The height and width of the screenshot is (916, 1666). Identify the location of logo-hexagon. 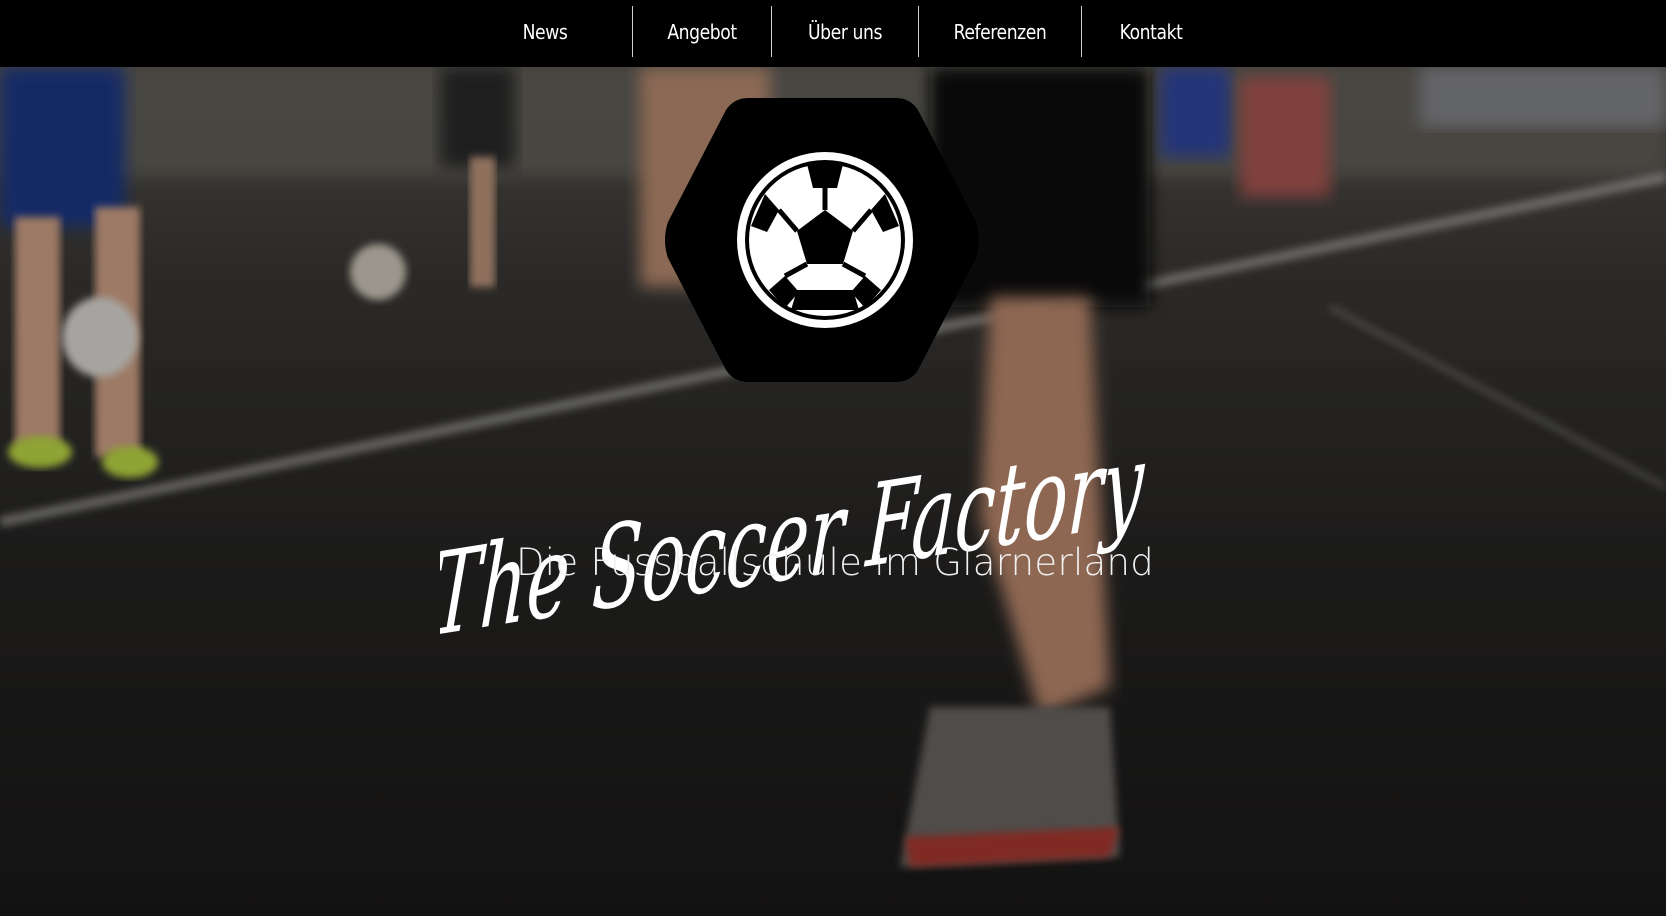
(822, 240).